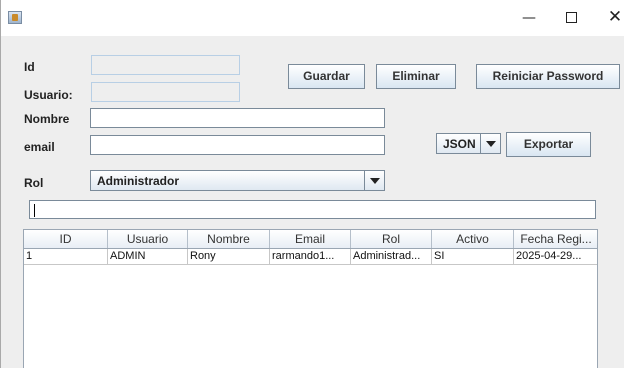  What do you see at coordinates (66, 239) in the screenshot?
I see `column-header-id: ID` at bounding box center [66, 239].